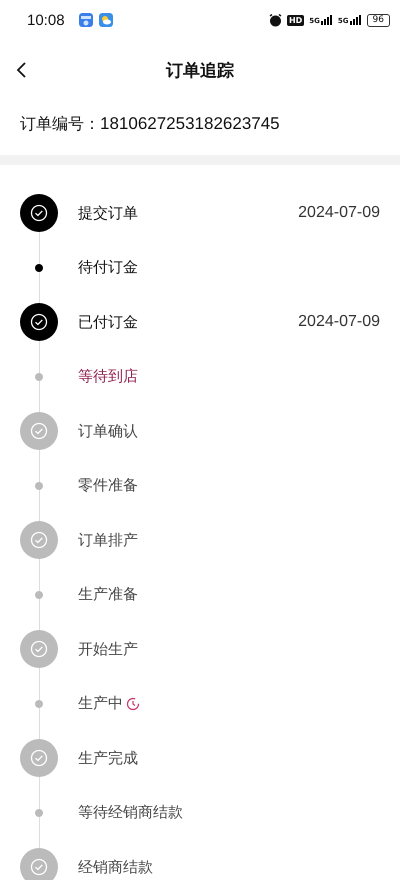 The width and height of the screenshot is (400, 880). I want to click on page-title: 订单追踪, so click(200, 71).